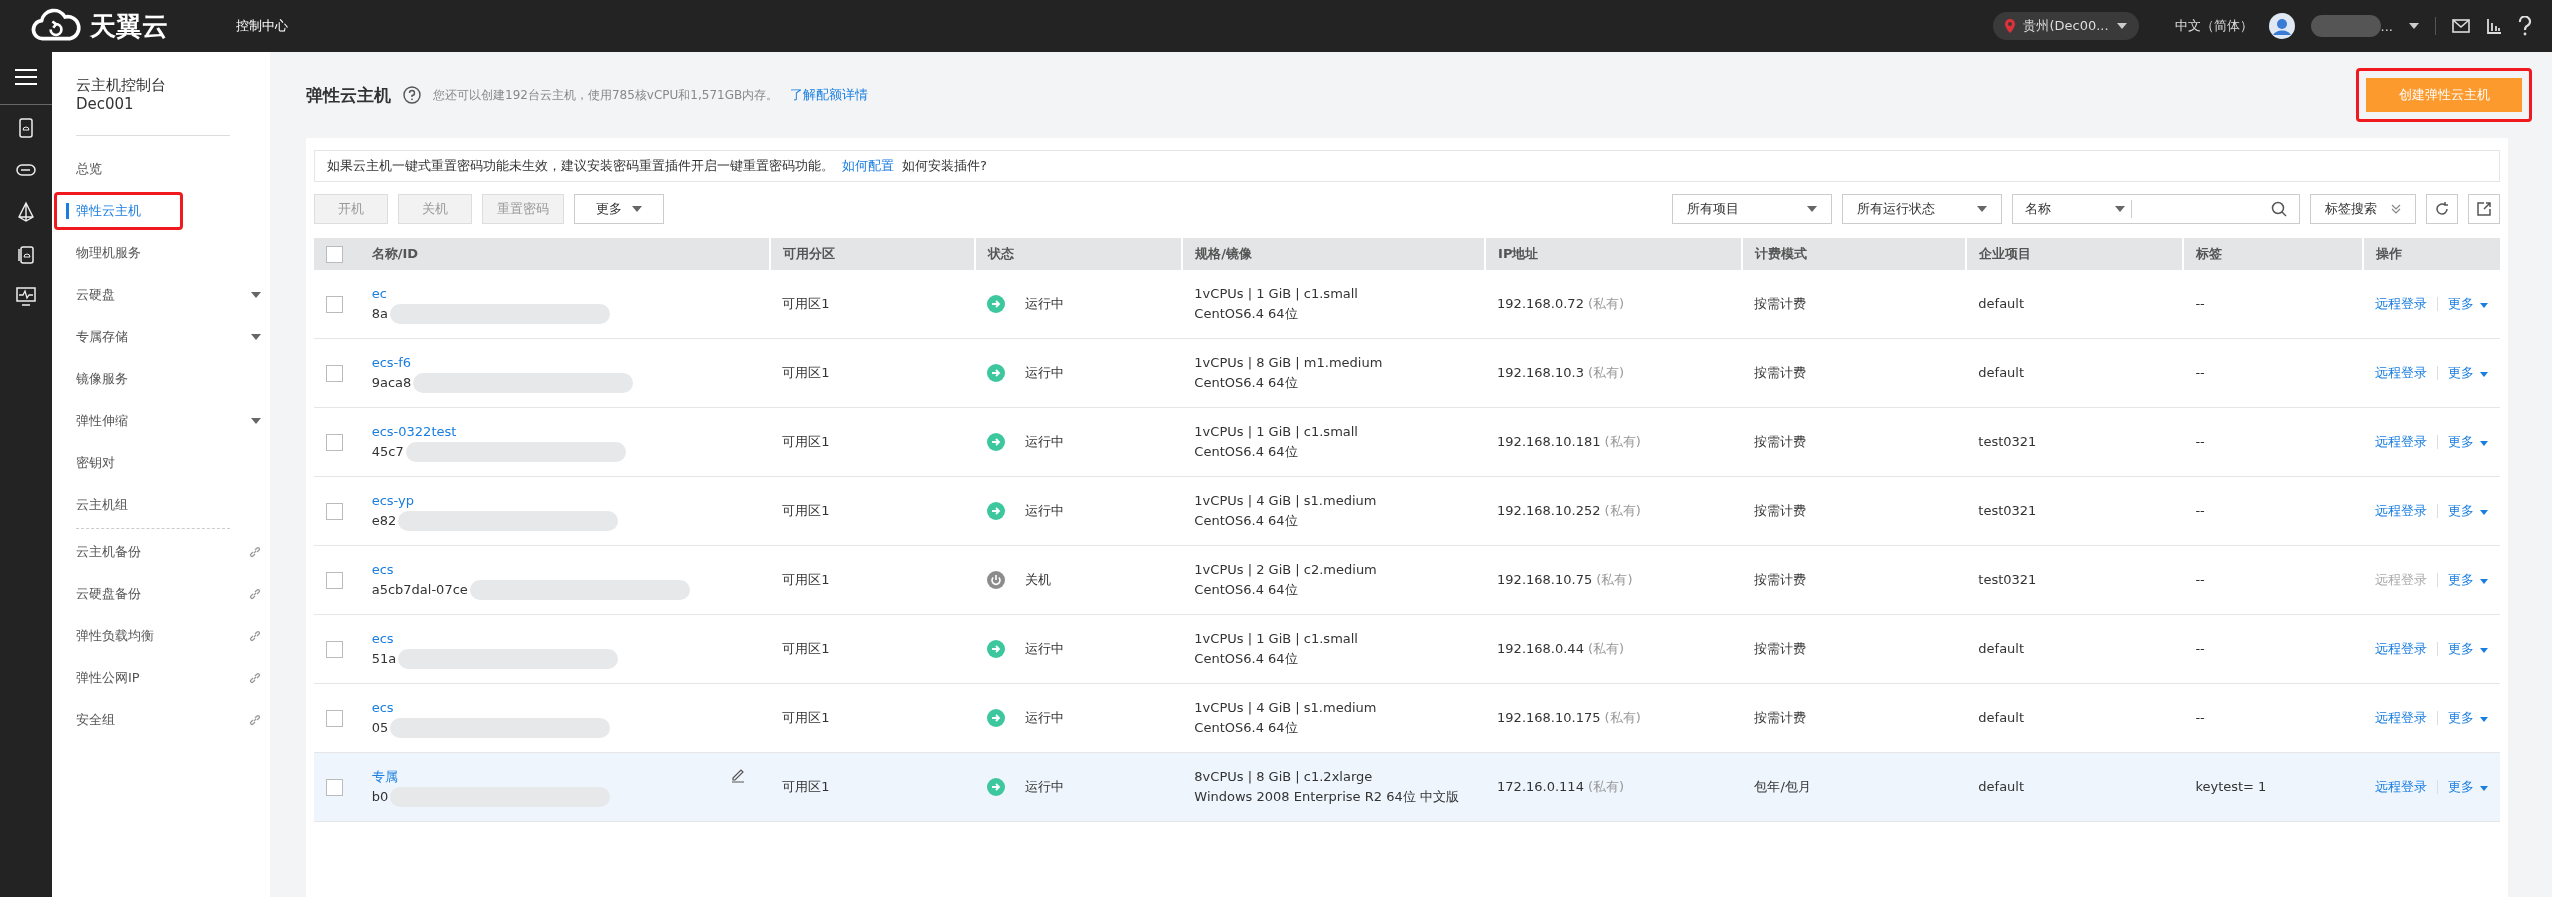  I want to click on sidebar-title: 云主机控制台, so click(121, 85).